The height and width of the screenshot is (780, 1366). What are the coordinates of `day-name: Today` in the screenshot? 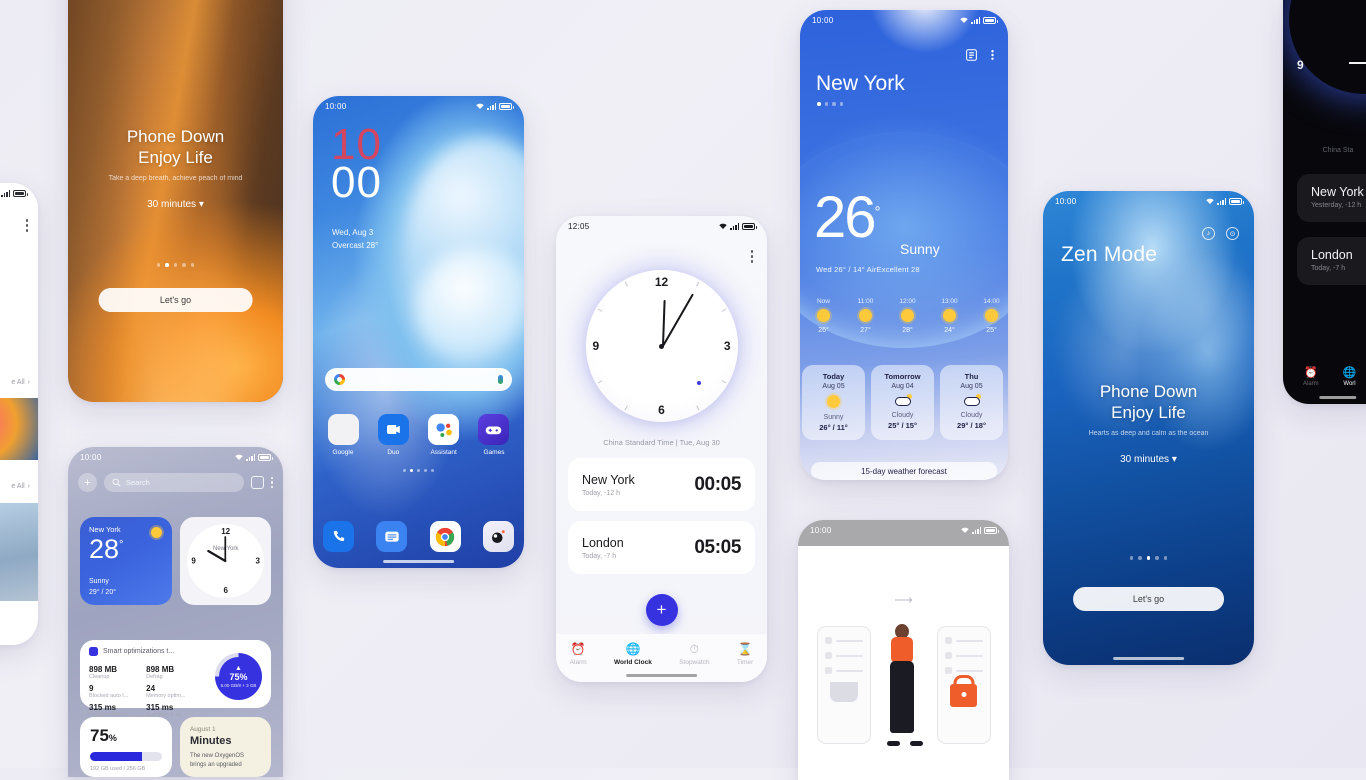 It's located at (833, 376).